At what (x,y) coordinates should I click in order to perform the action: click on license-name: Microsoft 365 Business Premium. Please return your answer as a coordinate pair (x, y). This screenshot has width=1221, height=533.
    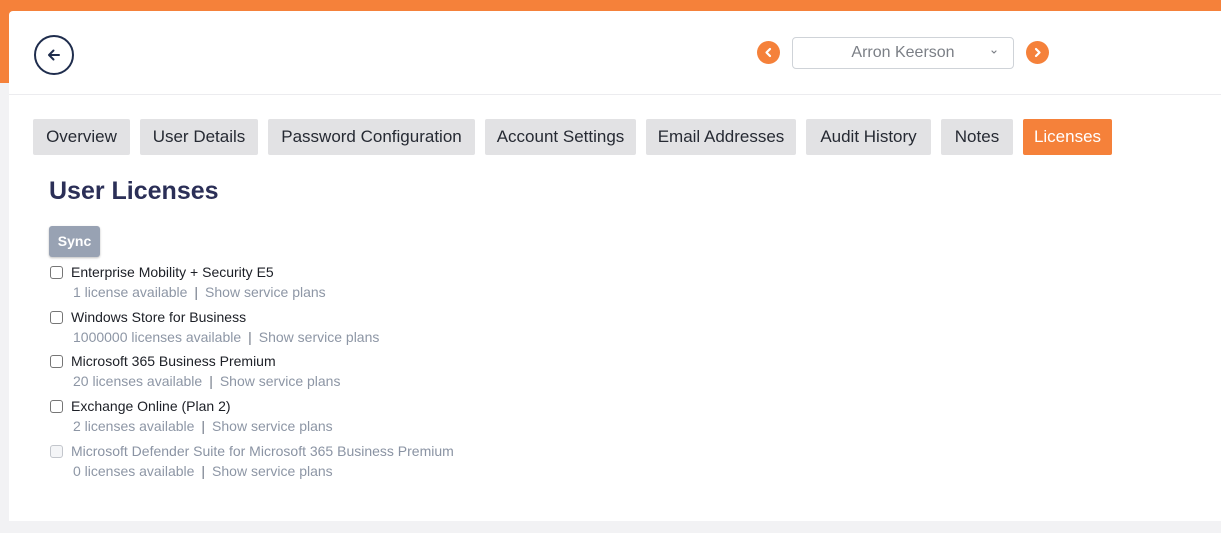
    Looking at the image, I should click on (173, 361).